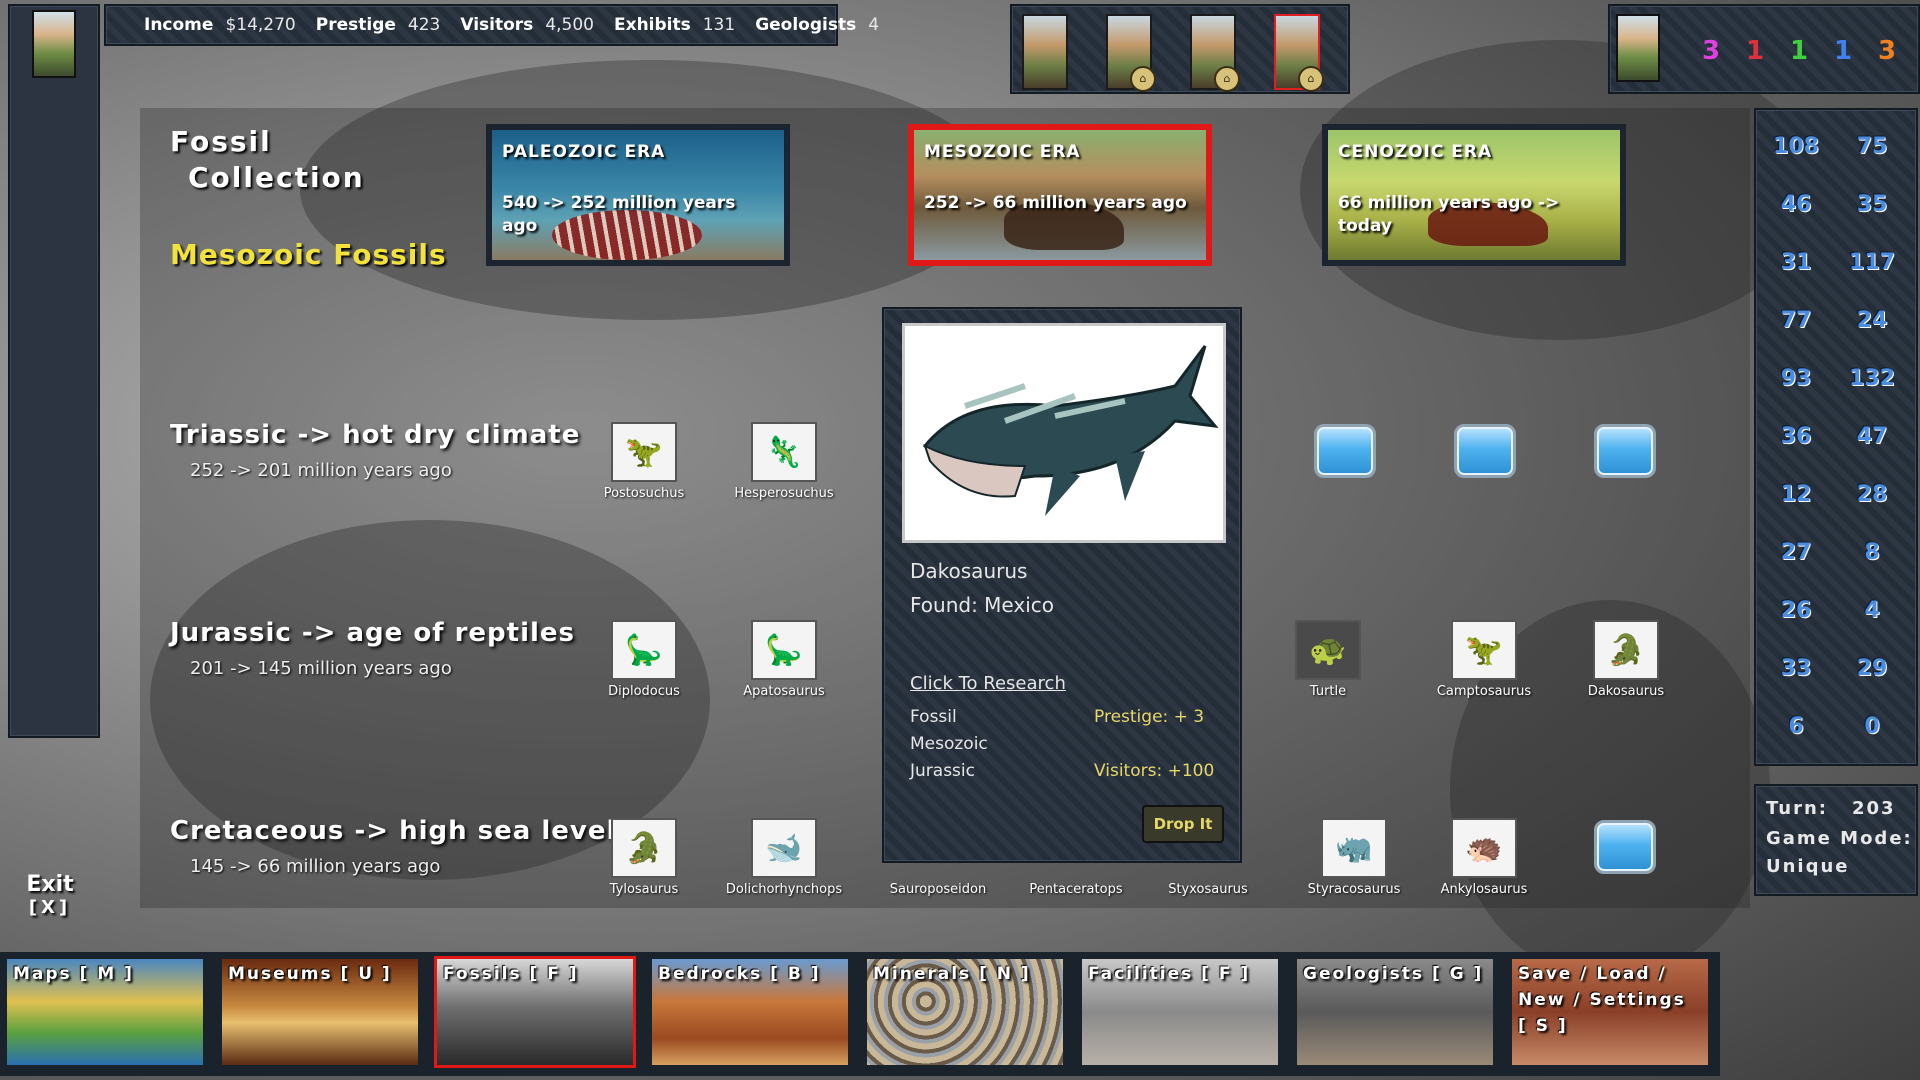  Describe the element at coordinates (1626, 659) in the screenshot. I see `fossil-item: 🐊 Dakosaurus` at that location.